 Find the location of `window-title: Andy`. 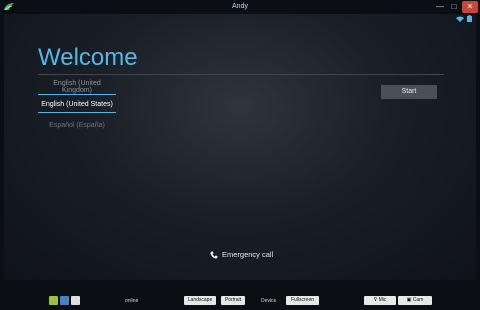

window-title: Andy is located at coordinates (240, 6).